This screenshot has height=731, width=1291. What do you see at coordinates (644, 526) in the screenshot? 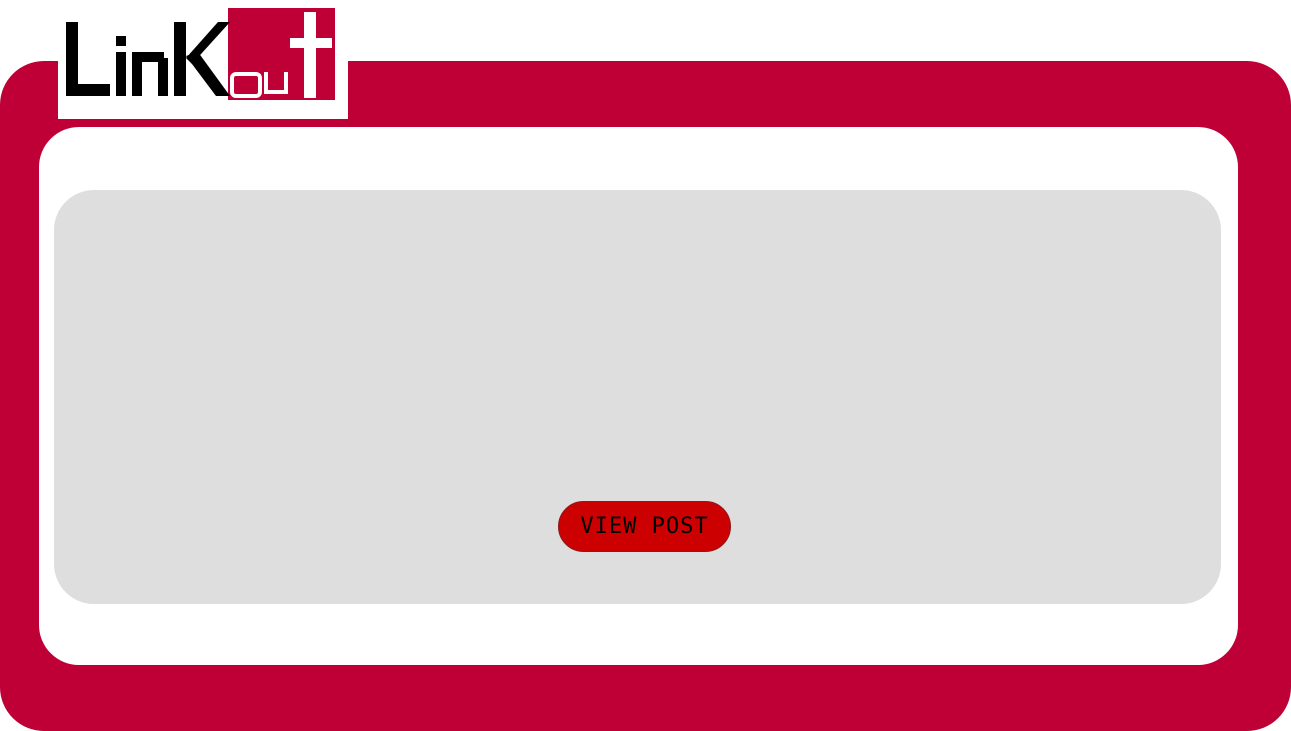
I see `view-post-button: VIEW POST` at bounding box center [644, 526].